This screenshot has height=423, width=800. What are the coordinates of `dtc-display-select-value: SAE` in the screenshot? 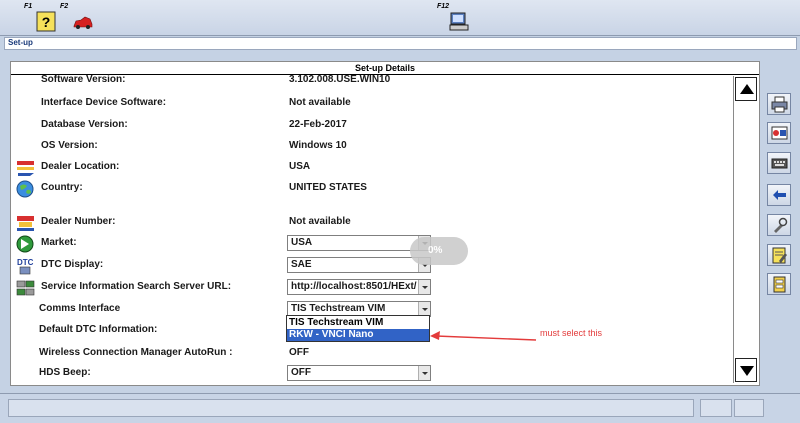 It's located at (301, 264).